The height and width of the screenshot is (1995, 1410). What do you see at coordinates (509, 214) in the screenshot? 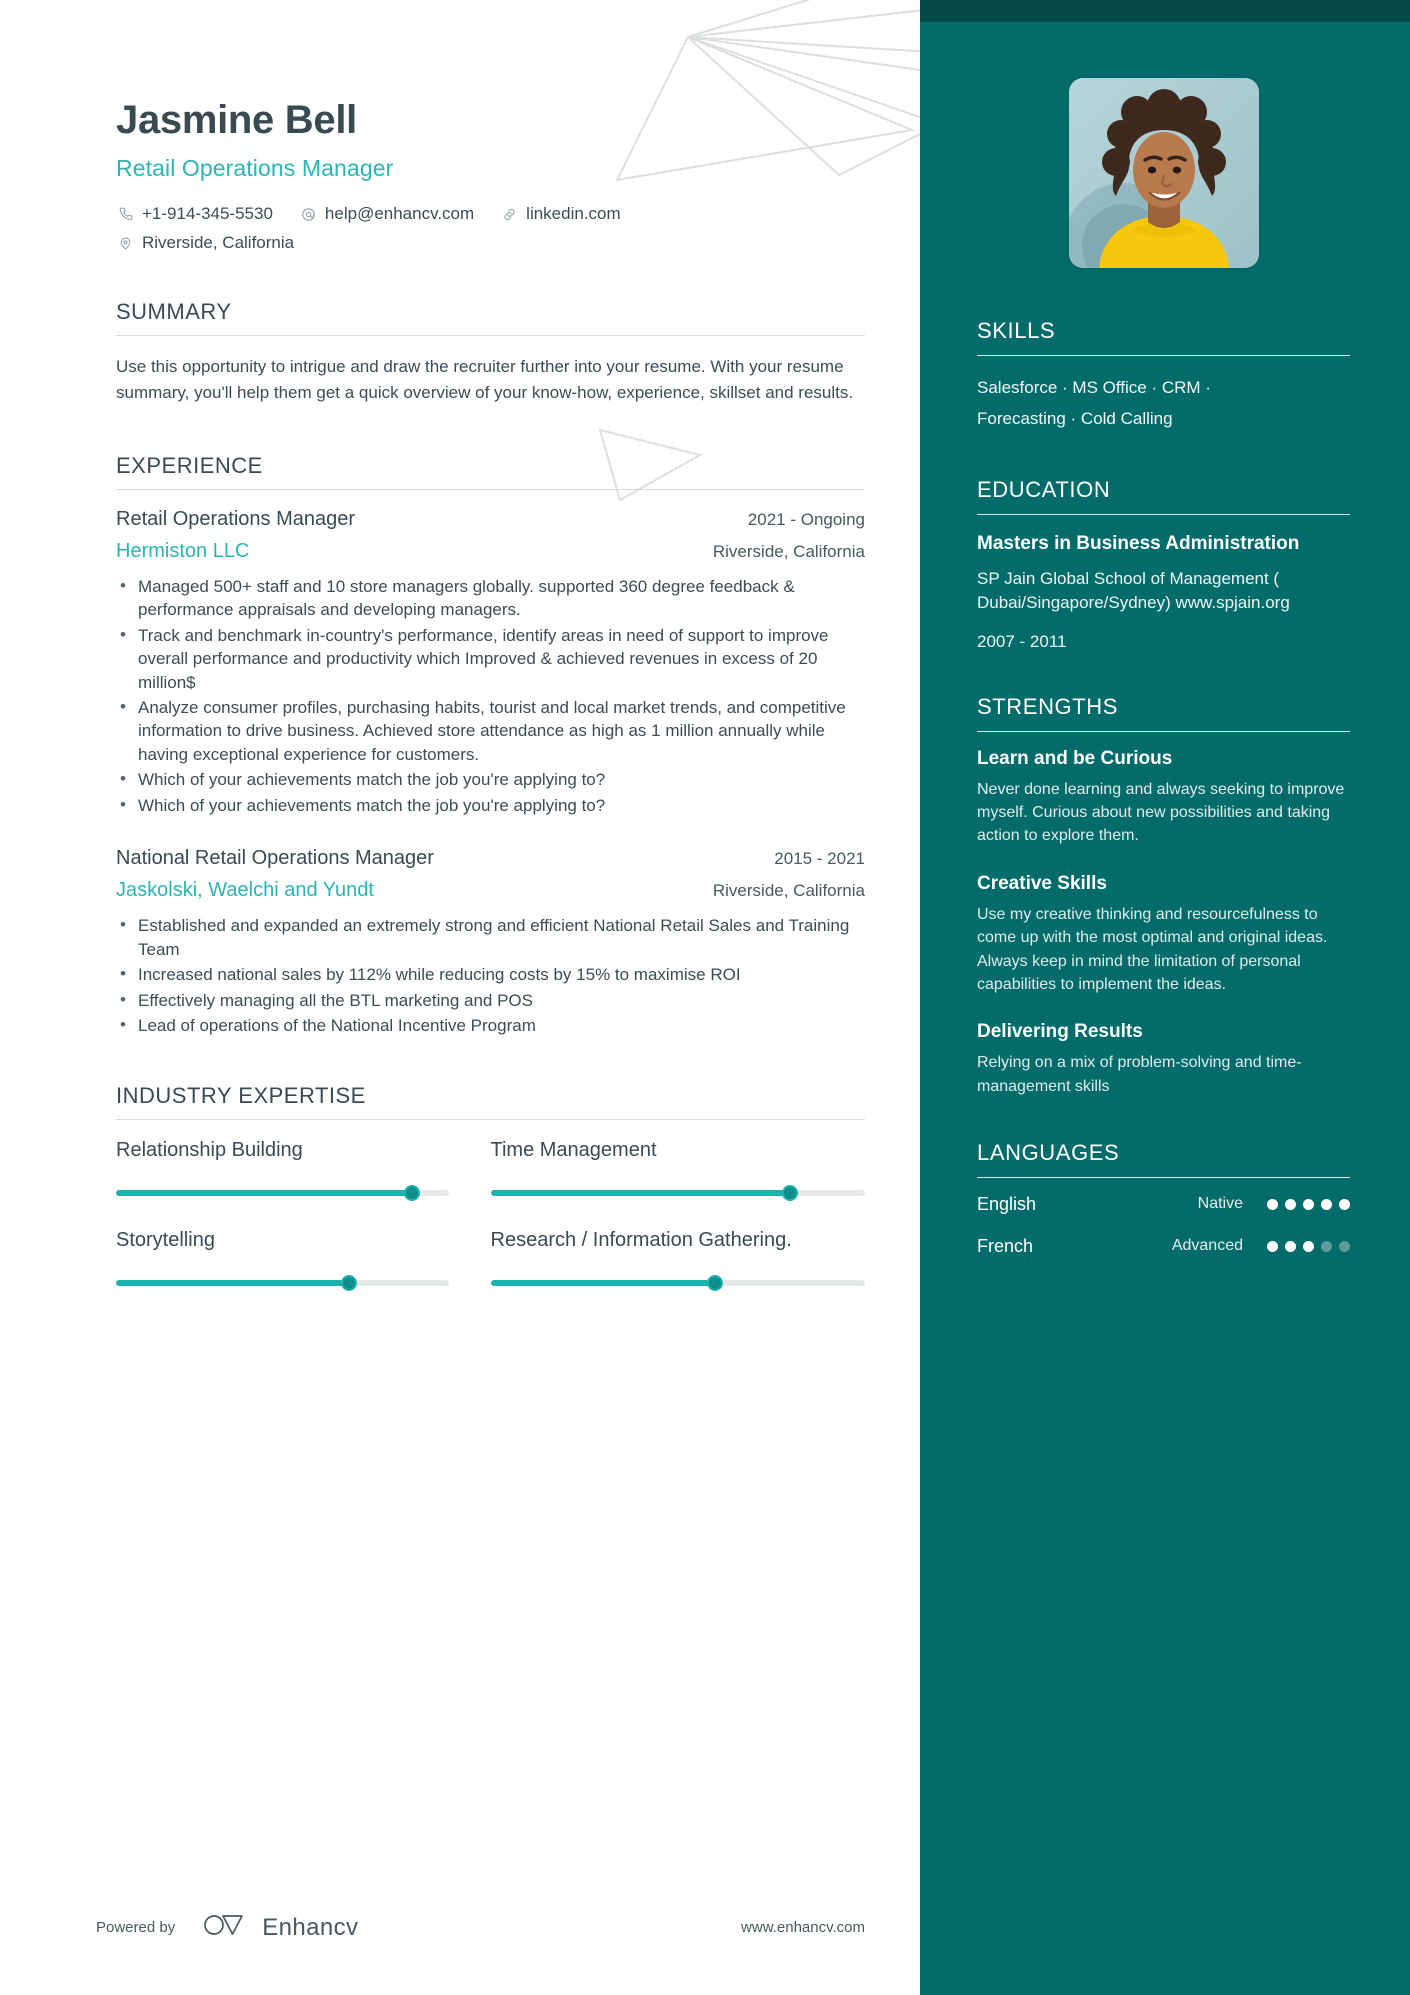
I see `link-icon` at bounding box center [509, 214].